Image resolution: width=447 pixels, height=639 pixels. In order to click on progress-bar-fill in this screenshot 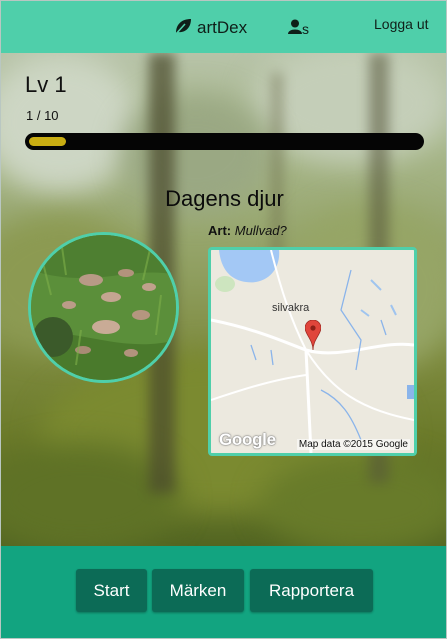, I will do `click(47, 141)`.